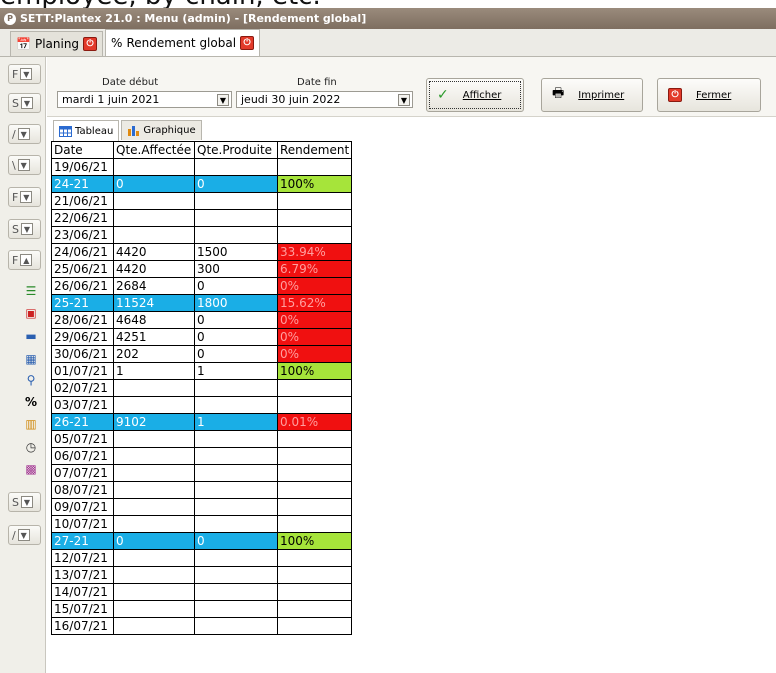  What do you see at coordinates (82, 252) in the screenshot?
I see `date-cell: 24/06/21` at bounding box center [82, 252].